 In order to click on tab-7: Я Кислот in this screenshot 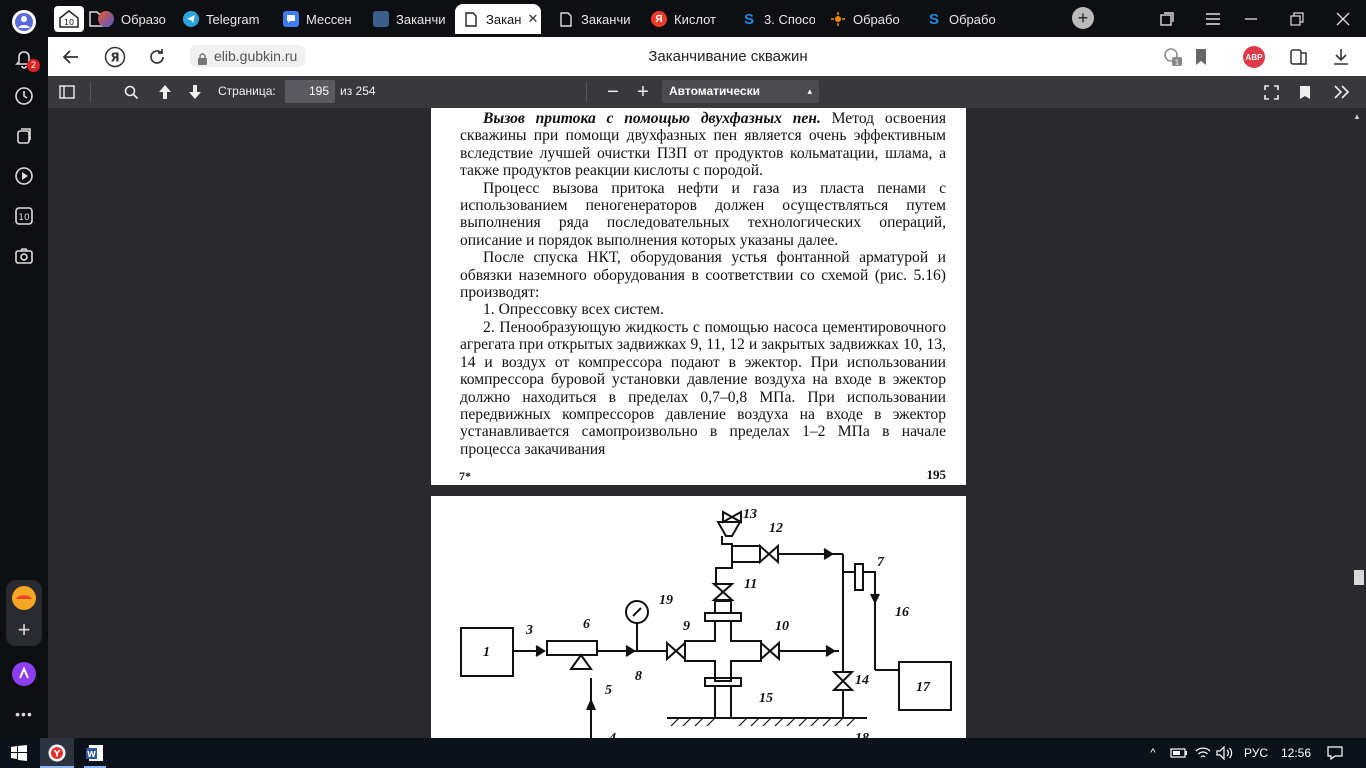, I will do `click(684, 19)`.